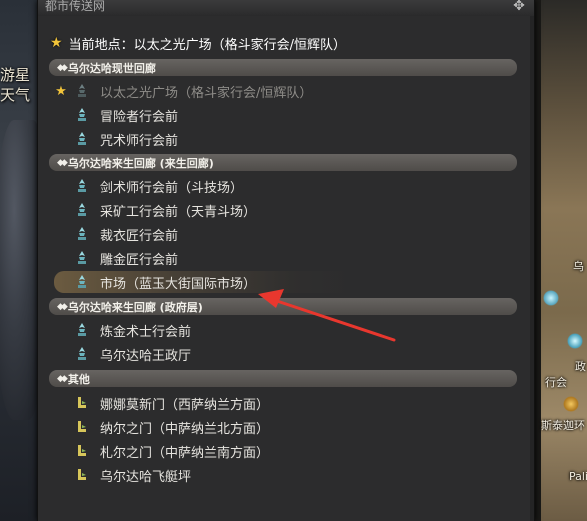 This screenshot has width=587, height=521. What do you see at coordinates (178, 212) in the screenshot?
I see `list-item-label: 采矿工行会前（天青斗场）` at bounding box center [178, 212].